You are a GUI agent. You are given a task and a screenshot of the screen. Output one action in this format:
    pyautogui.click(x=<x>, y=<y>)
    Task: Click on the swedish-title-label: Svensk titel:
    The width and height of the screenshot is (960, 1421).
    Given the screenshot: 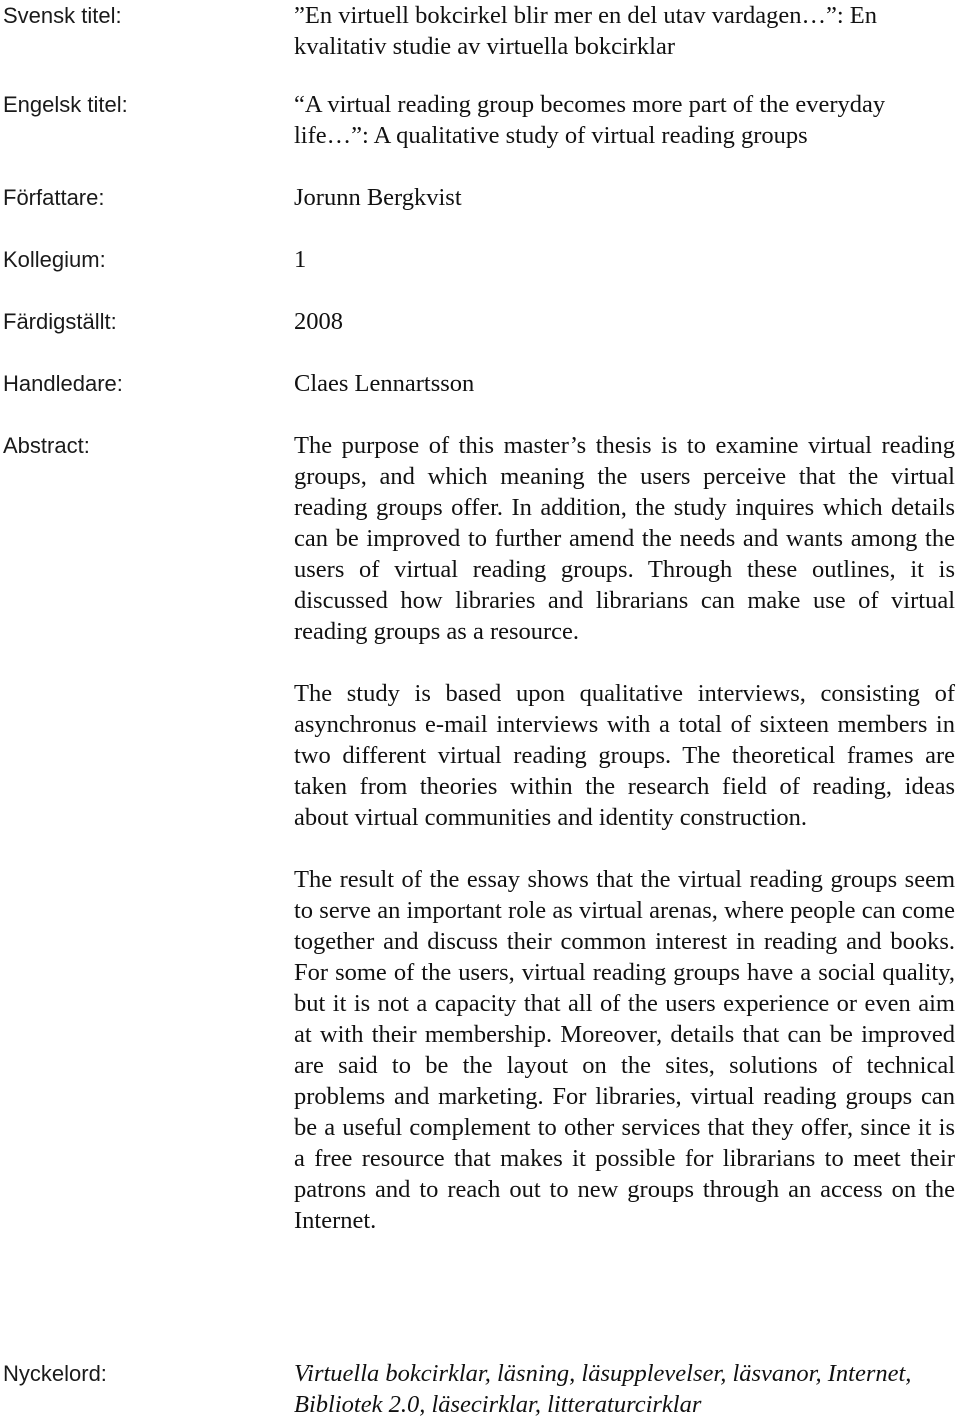 What is the action you would take?
    pyautogui.click(x=62, y=15)
    